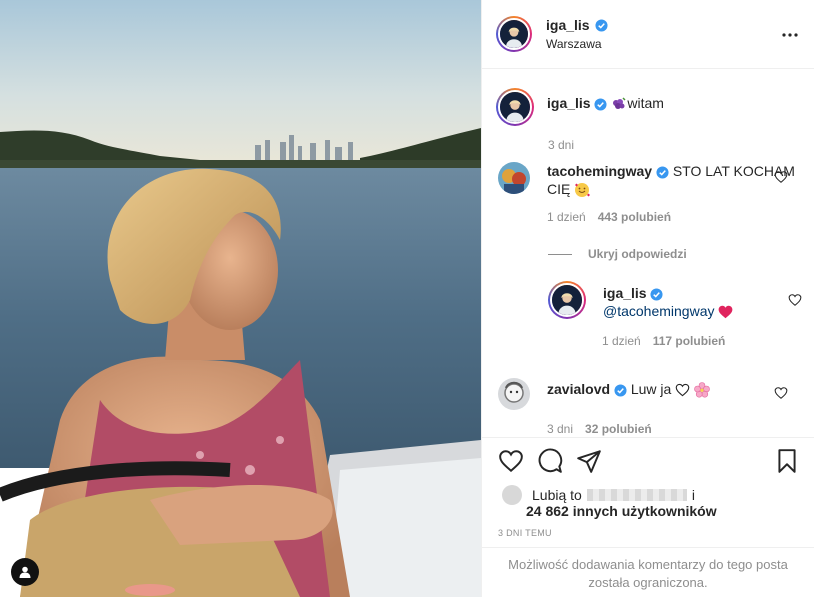 The width and height of the screenshot is (814, 597). What do you see at coordinates (568, 25) in the screenshot?
I see `author-username: iga_lis` at bounding box center [568, 25].